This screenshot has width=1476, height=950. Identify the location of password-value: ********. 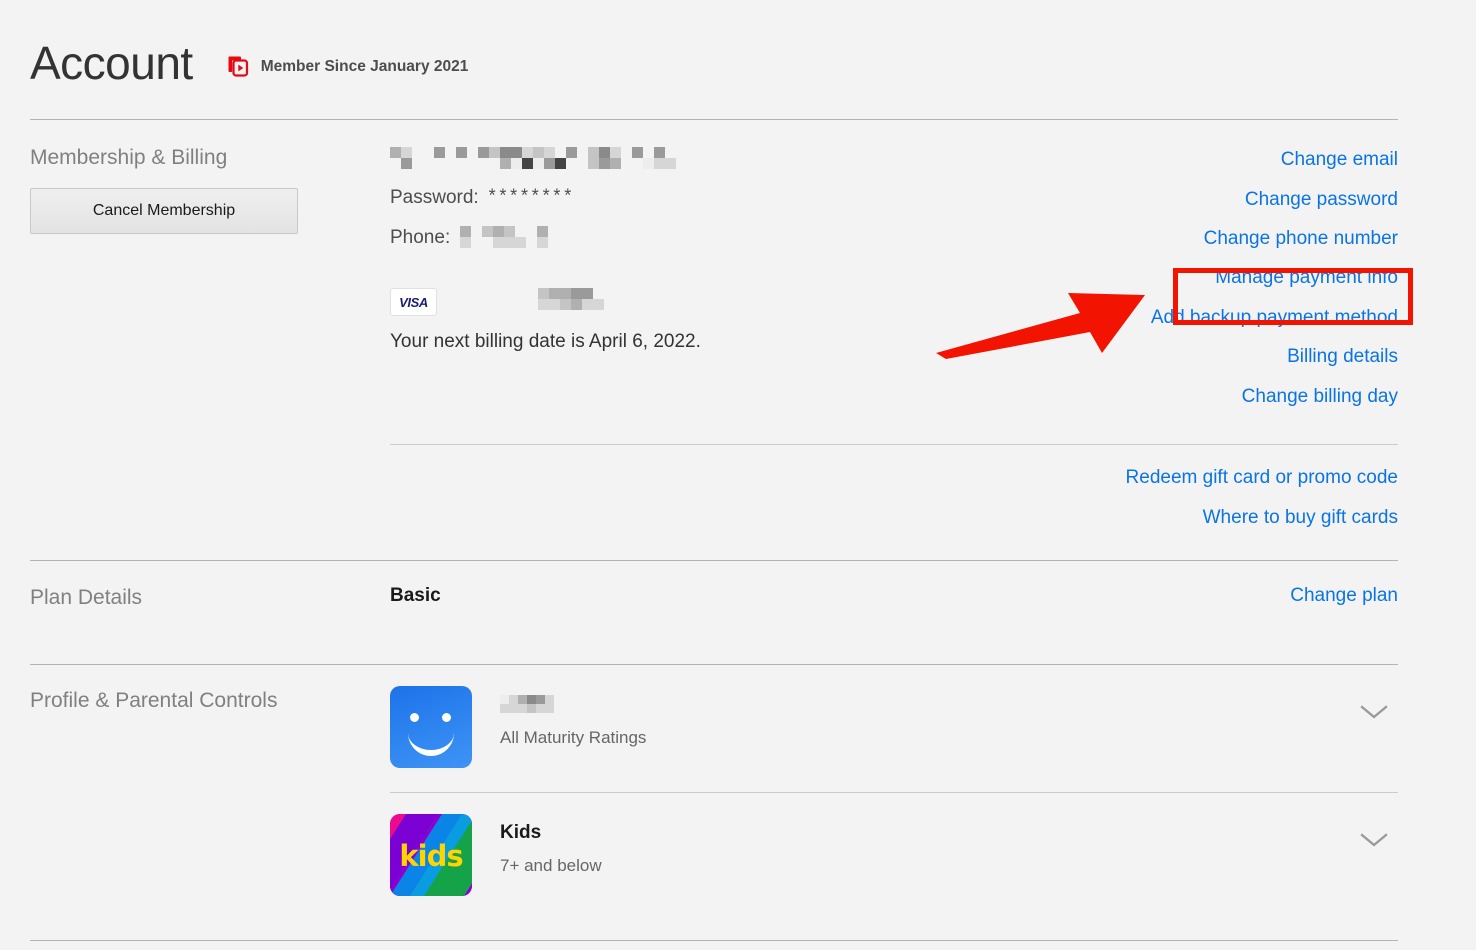
(530, 198).